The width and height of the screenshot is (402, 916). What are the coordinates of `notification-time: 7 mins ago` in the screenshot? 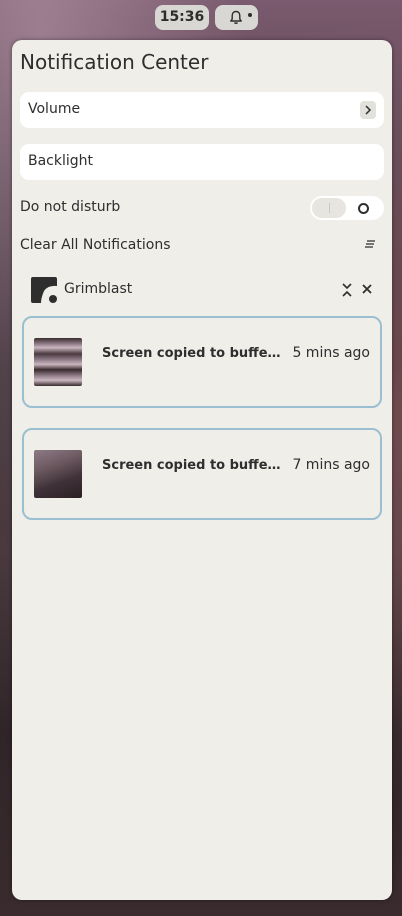 It's located at (331, 465).